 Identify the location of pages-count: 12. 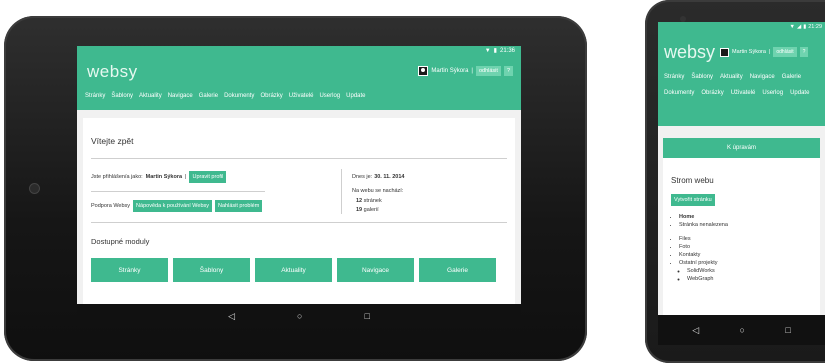
(359, 201).